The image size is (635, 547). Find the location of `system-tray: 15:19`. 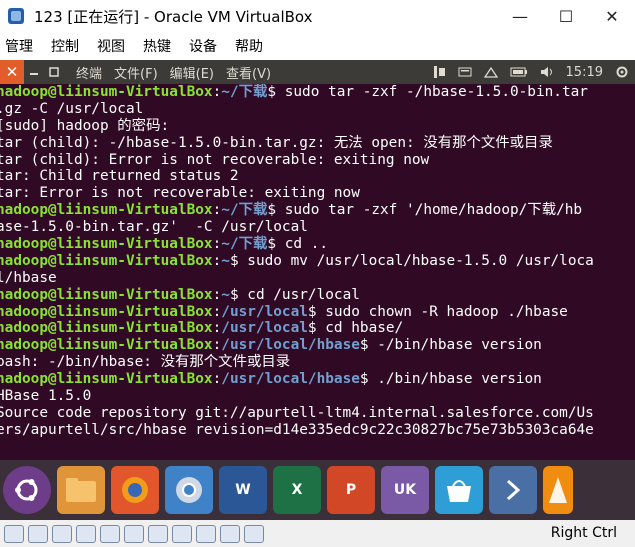

system-tray: 15:19 is located at coordinates (530, 72).